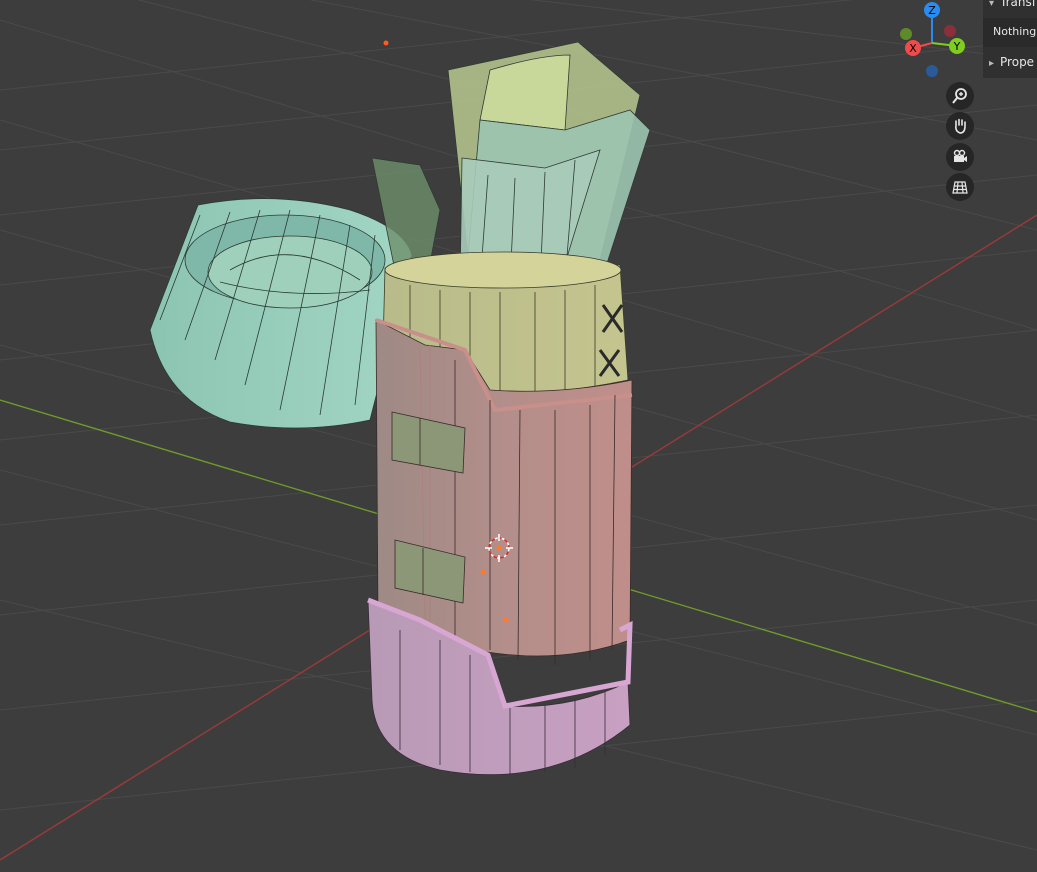 The height and width of the screenshot is (872, 1037). I want to click on ortho-toggle-button, so click(960, 187).